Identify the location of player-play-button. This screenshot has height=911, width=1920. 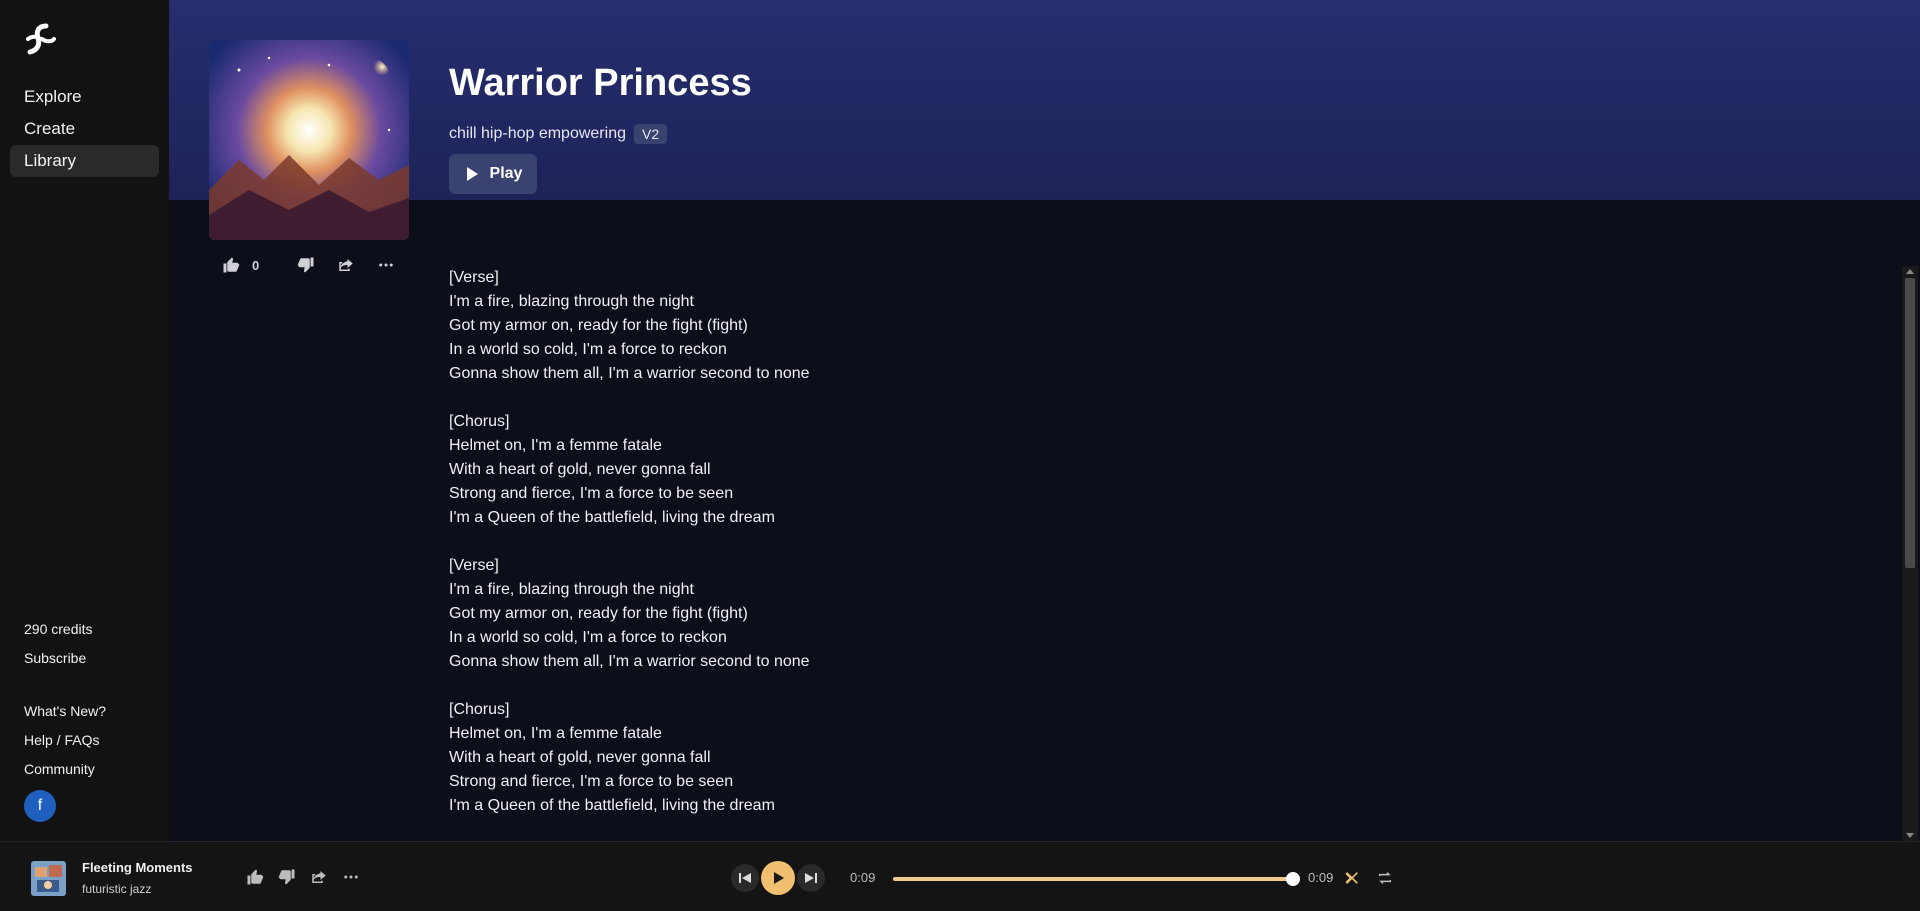
(778, 878).